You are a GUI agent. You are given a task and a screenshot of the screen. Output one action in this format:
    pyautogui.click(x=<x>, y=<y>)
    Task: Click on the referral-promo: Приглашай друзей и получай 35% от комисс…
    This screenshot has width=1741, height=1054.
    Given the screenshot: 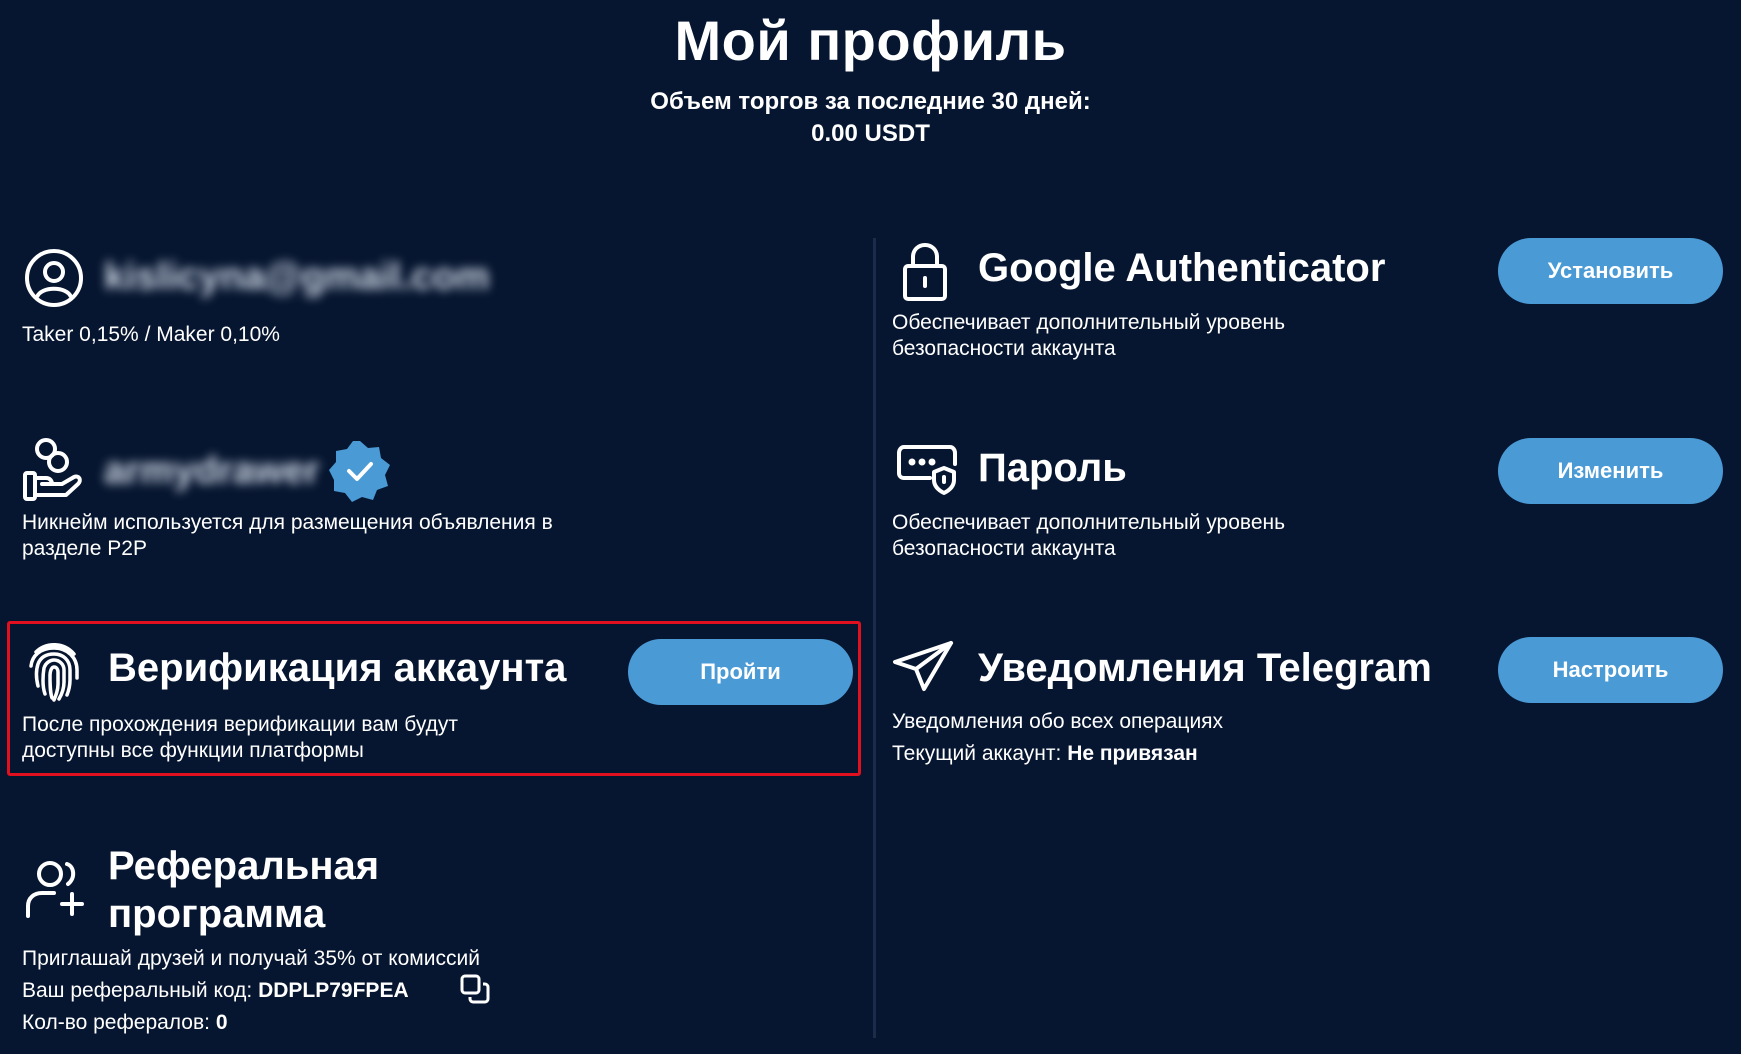 What is the action you would take?
    pyautogui.click(x=251, y=958)
    